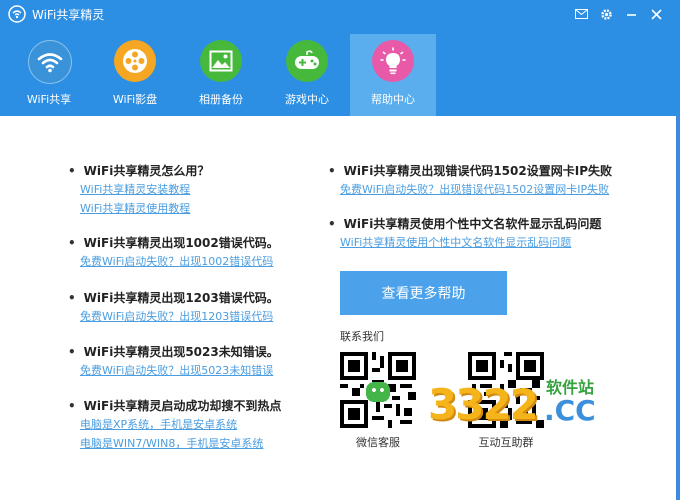 The image size is (680, 500). What do you see at coordinates (340, 14) in the screenshot?
I see `title-bar: WiFi共享精灵` at bounding box center [340, 14].